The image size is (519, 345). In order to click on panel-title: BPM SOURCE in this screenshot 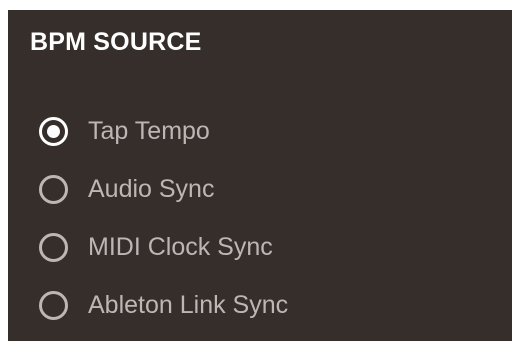, I will do `click(116, 42)`.